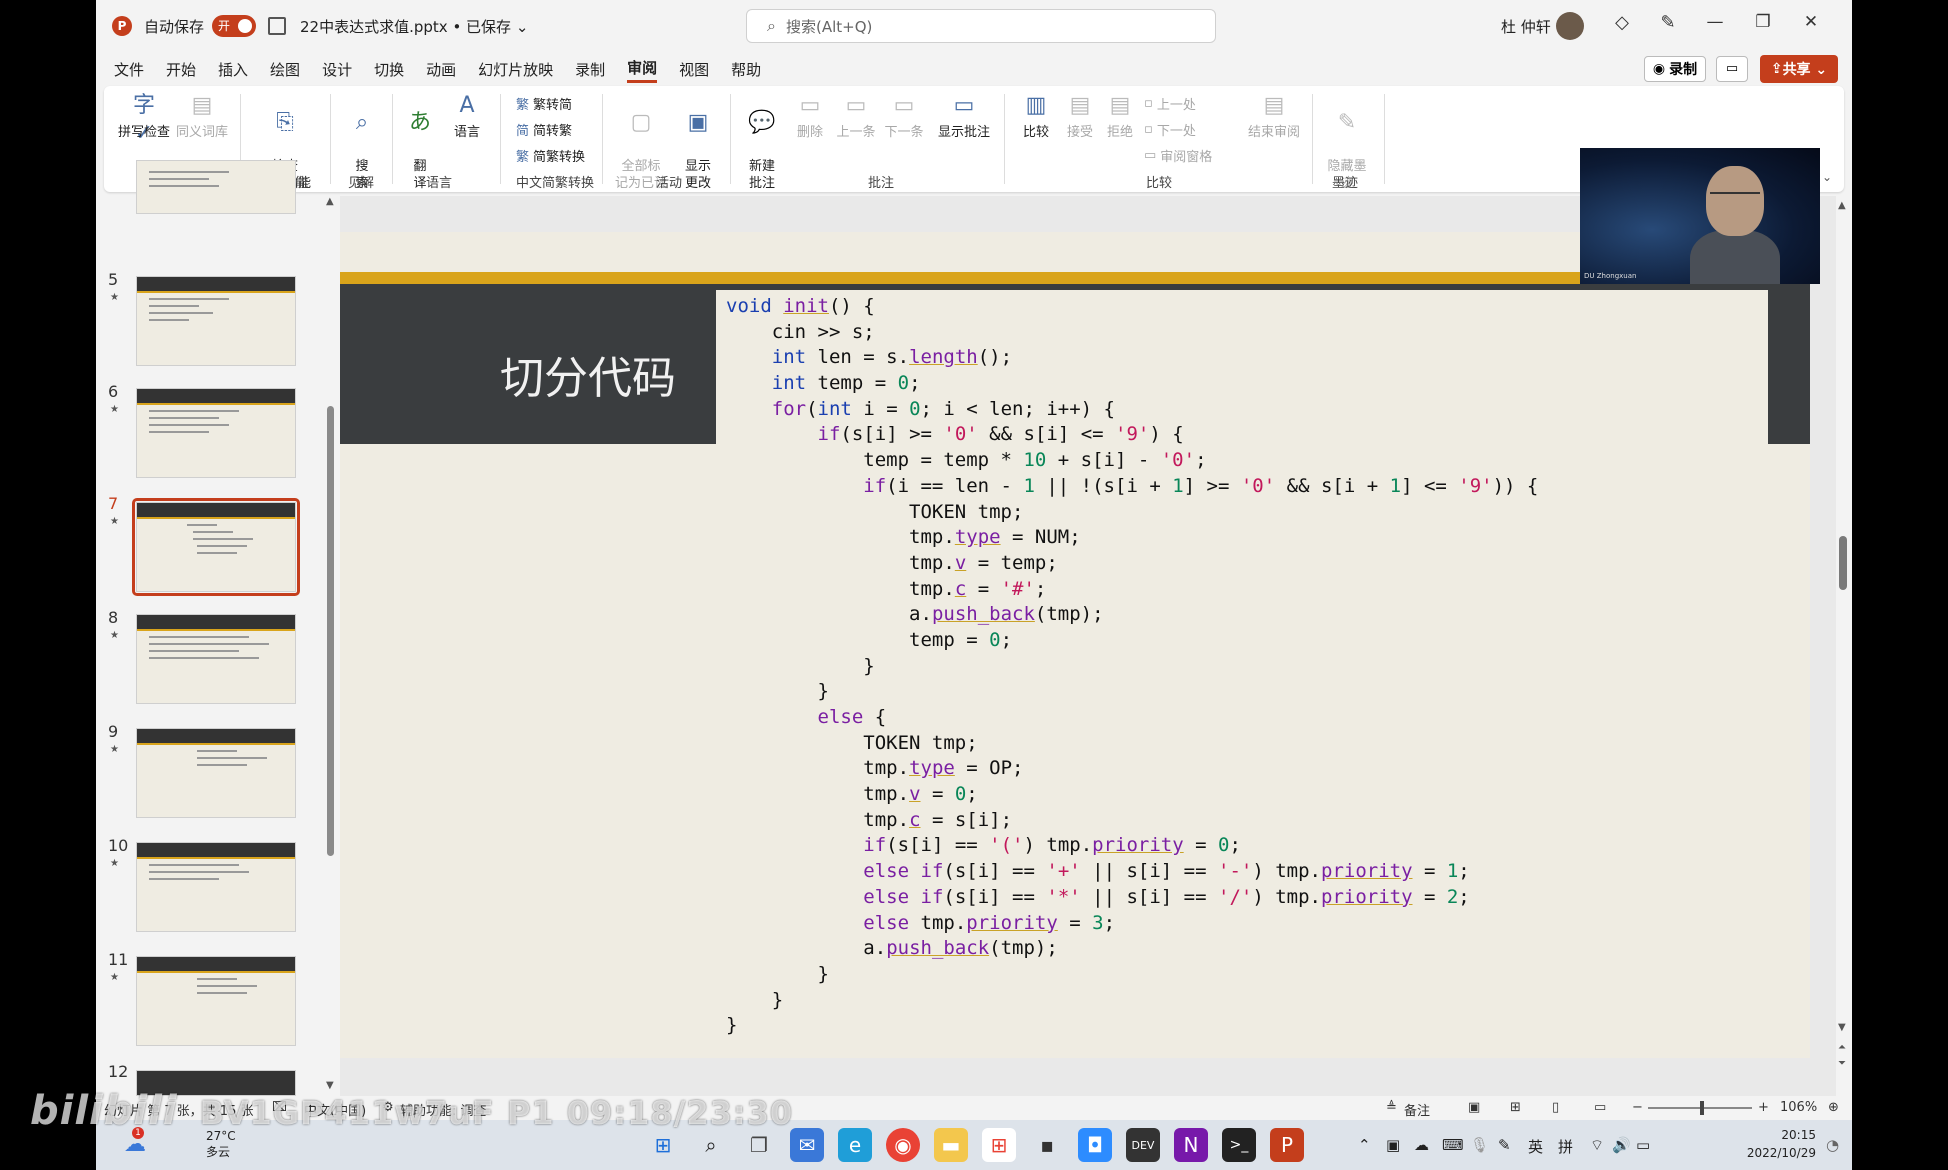 This screenshot has height=1170, width=1948. What do you see at coordinates (1776, 1144) in the screenshot?
I see `clock: 20:15 2022/10/29` at bounding box center [1776, 1144].